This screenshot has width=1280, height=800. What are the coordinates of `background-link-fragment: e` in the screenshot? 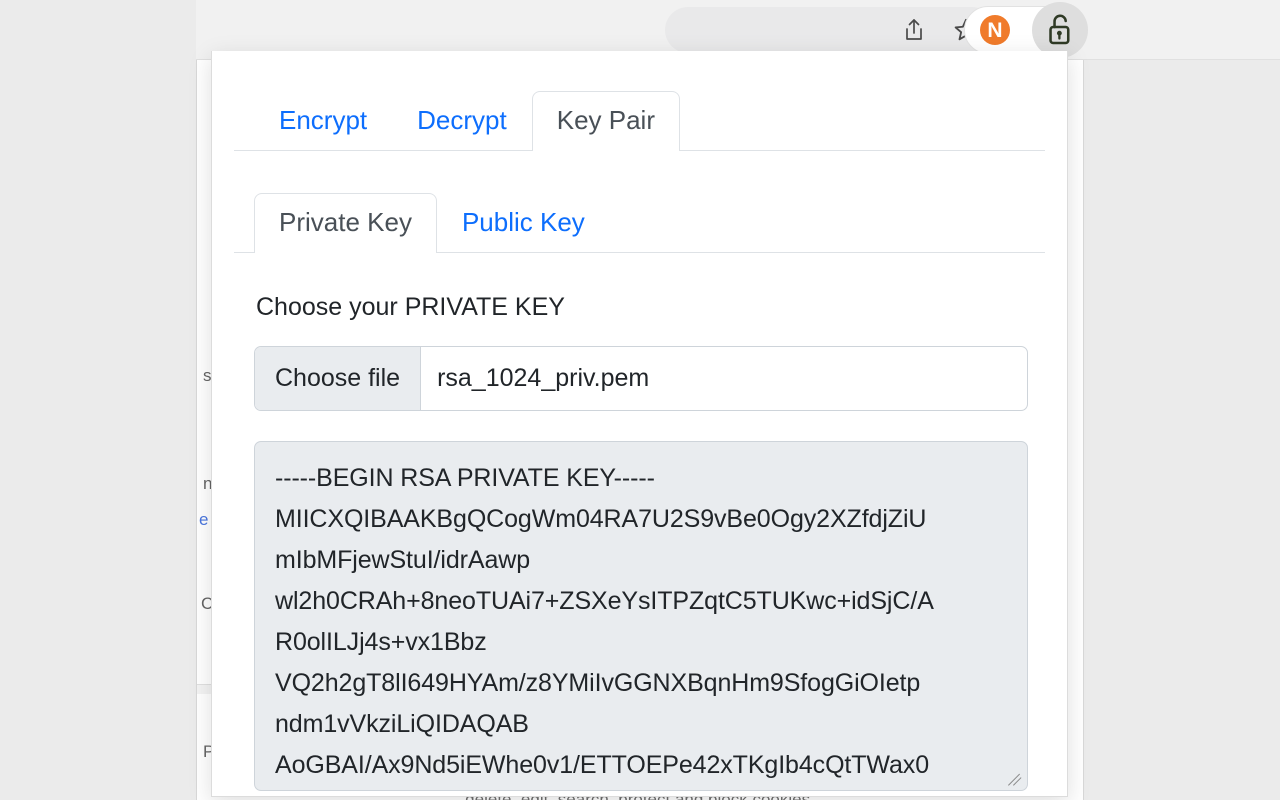 It's located at (203, 520).